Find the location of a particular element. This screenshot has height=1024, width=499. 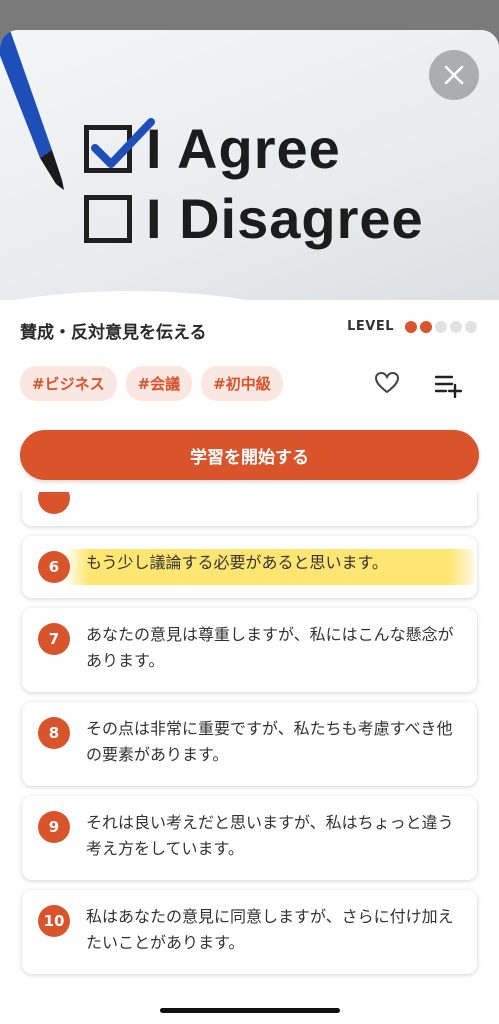

tag-business: #ビジネス is located at coordinates (68, 383).